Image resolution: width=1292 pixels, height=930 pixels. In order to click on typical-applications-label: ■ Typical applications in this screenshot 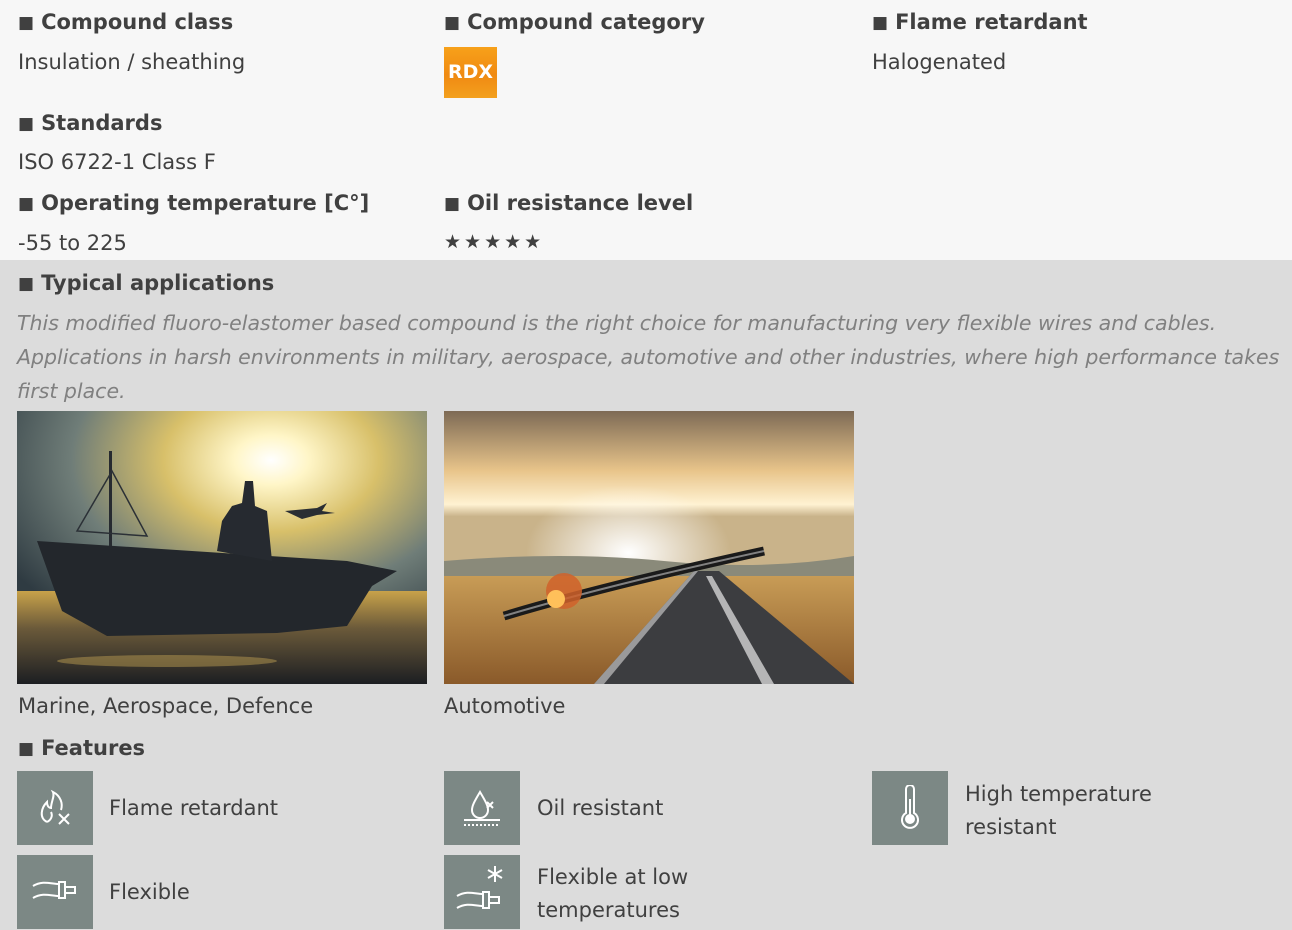, I will do `click(146, 283)`.